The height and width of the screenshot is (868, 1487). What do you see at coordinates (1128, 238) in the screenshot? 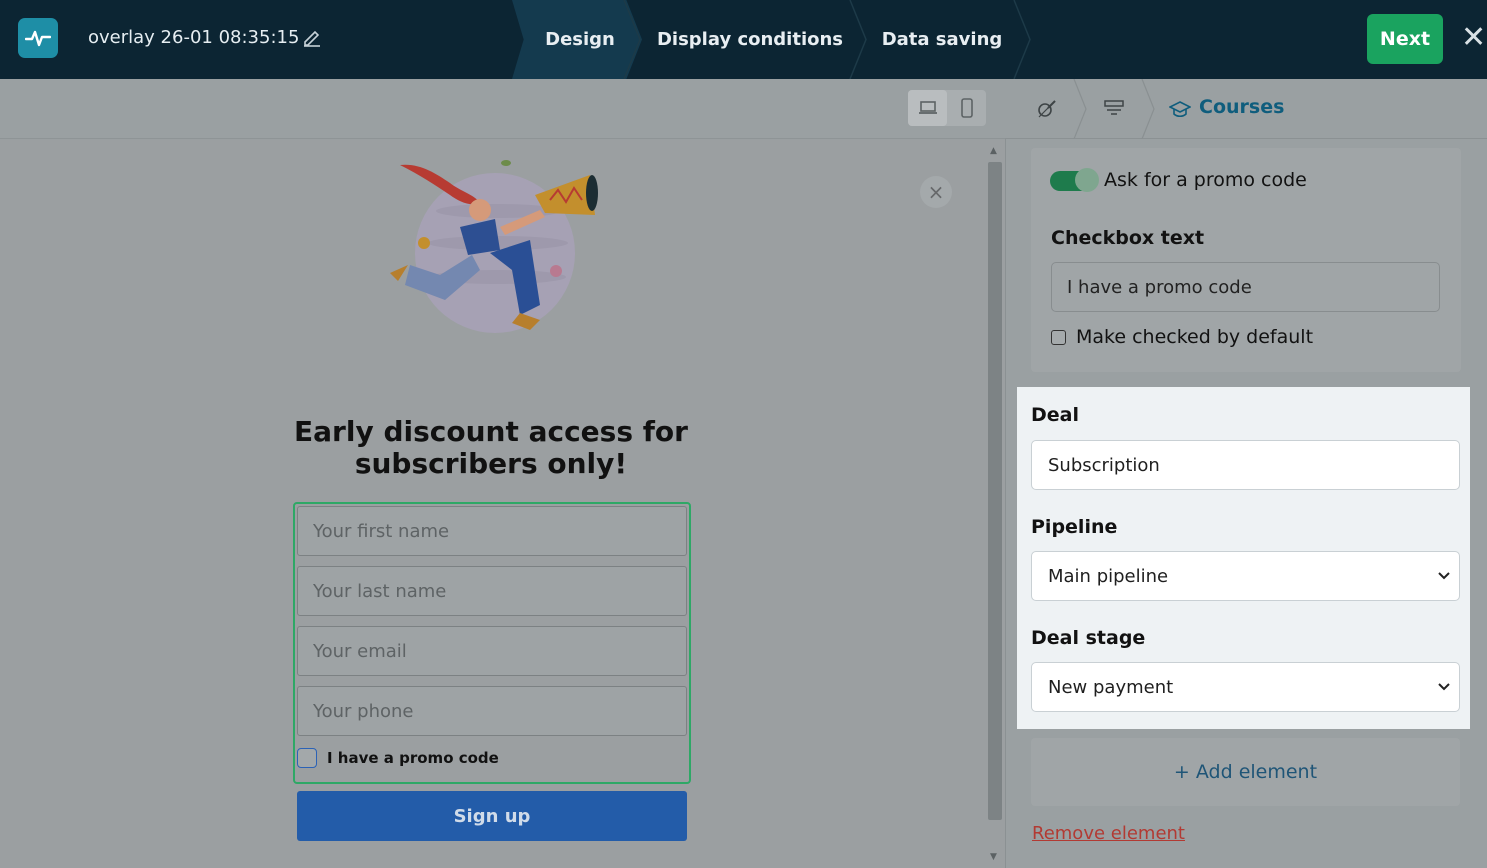
I see `checkbox-text-label: Checkbox text` at bounding box center [1128, 238].